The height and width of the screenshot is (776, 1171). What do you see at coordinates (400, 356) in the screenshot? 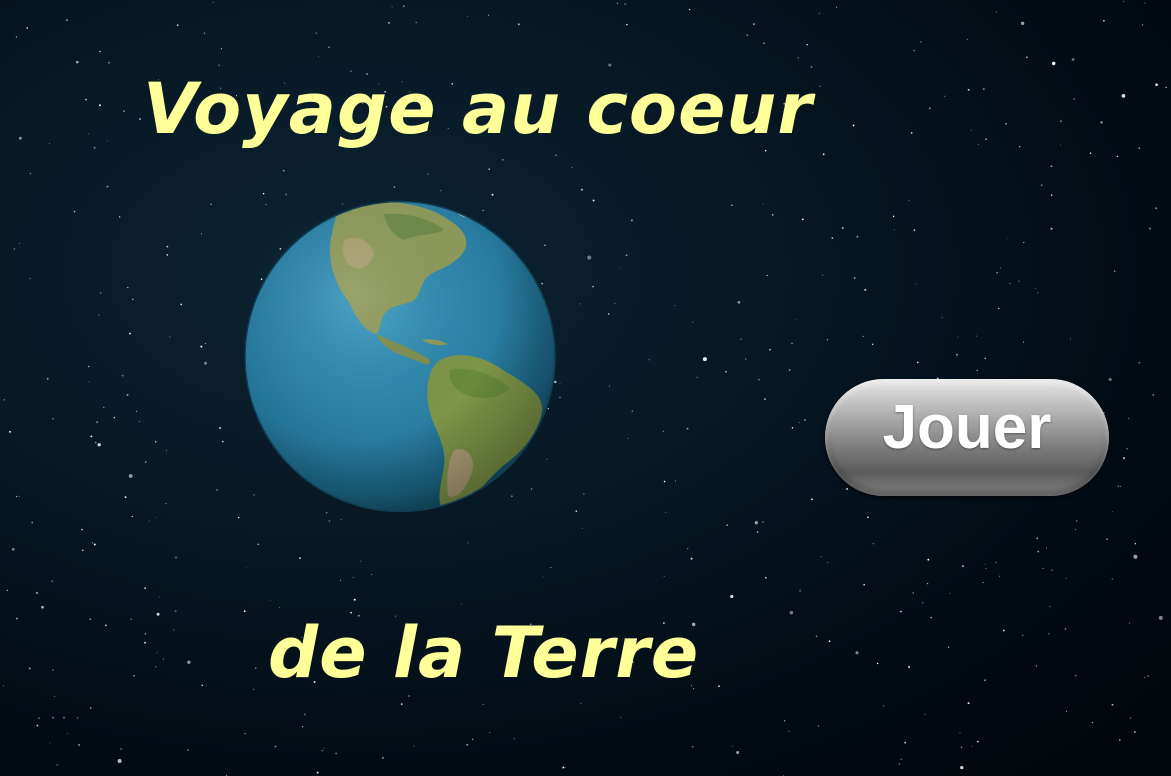
I see `earth-globe` at bounding box center [400, 356].